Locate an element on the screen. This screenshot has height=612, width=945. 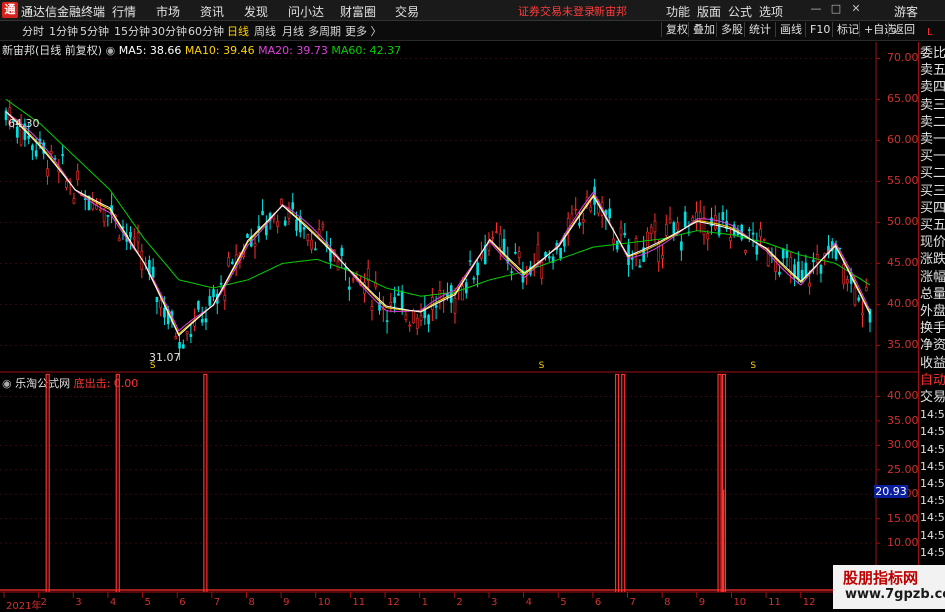
right-menu-2: 公式 is located at coordinates (740, 11).